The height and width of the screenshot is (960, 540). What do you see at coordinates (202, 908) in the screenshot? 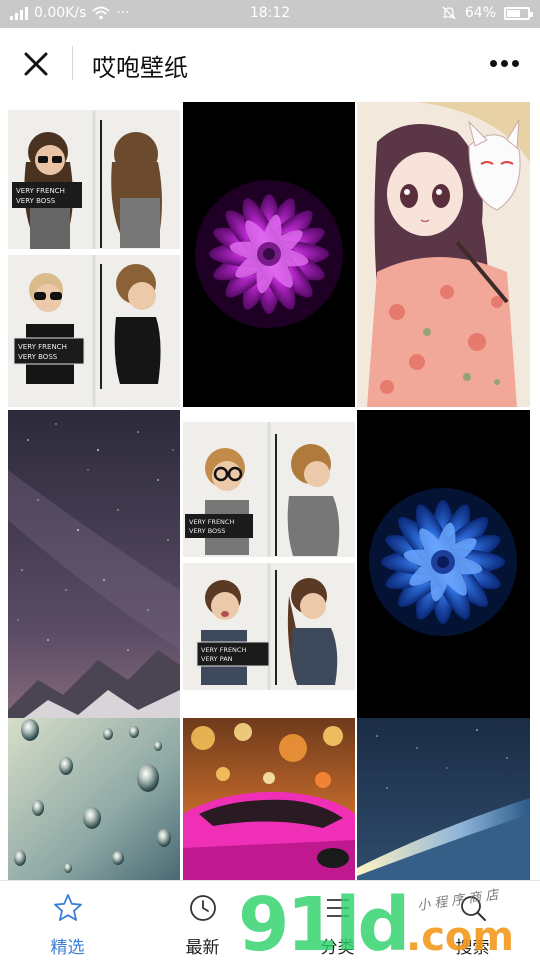
I see `clock-icon` at bounding box center [202, 908].